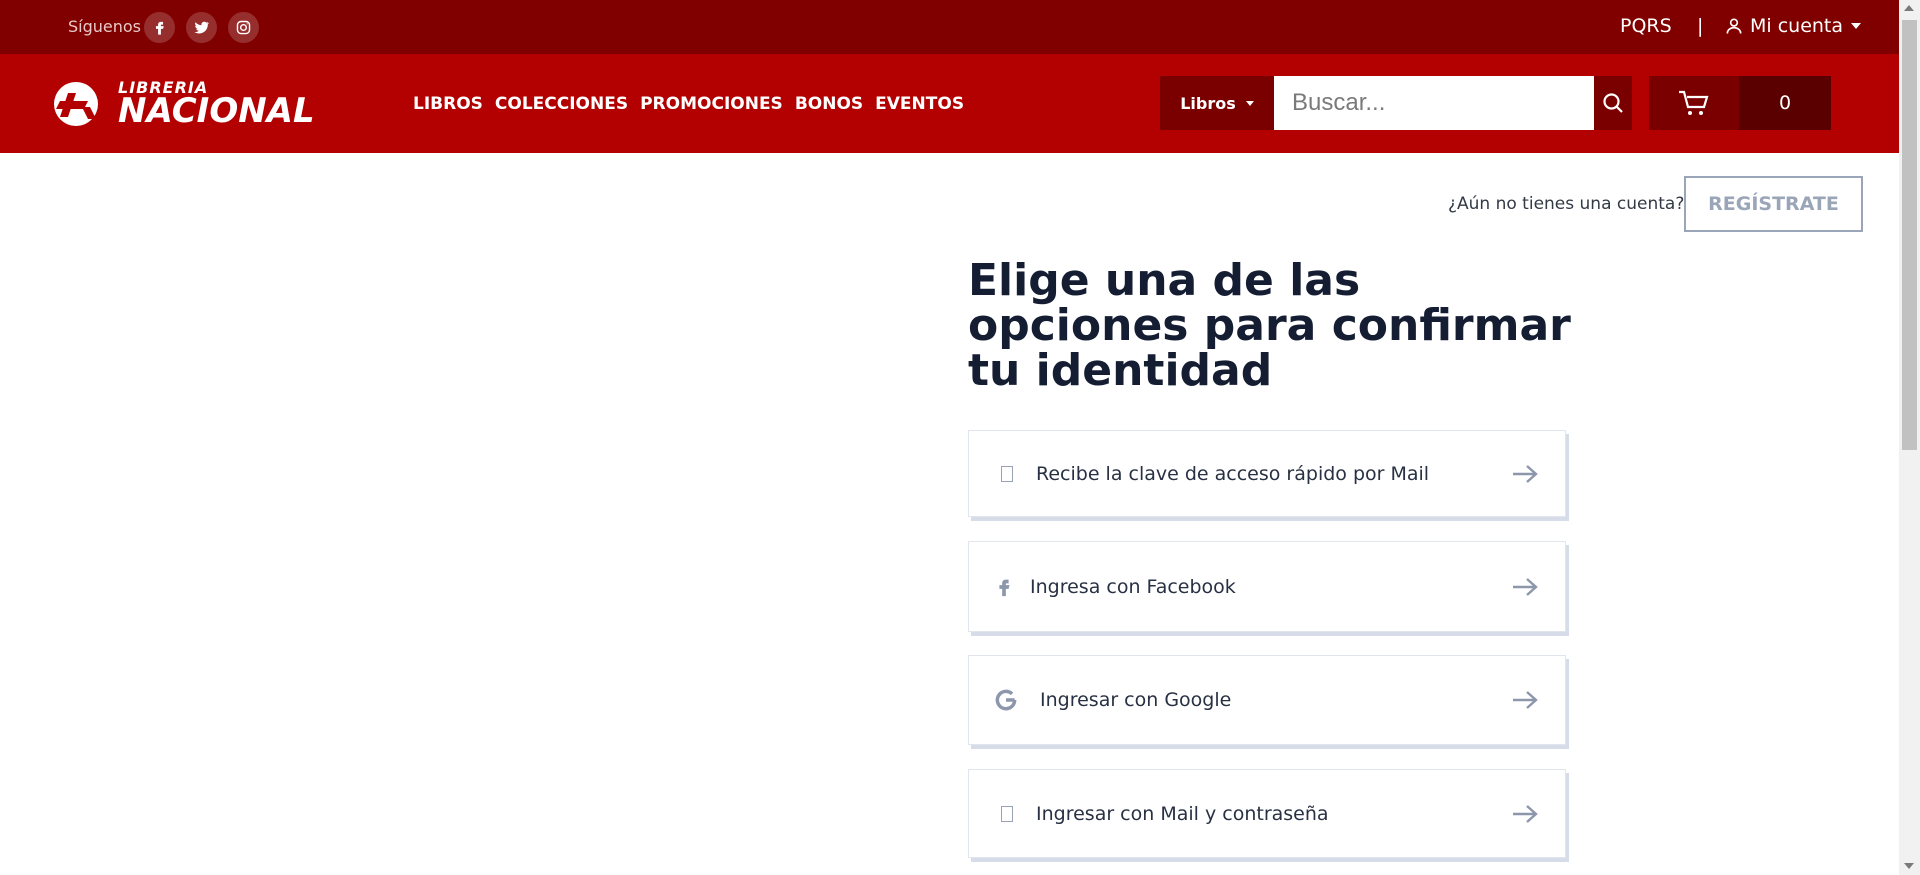 The height and width of the screenshot is (875, 1920). I want to click on option-label: Ingresar con Google, so click(1136, 700).